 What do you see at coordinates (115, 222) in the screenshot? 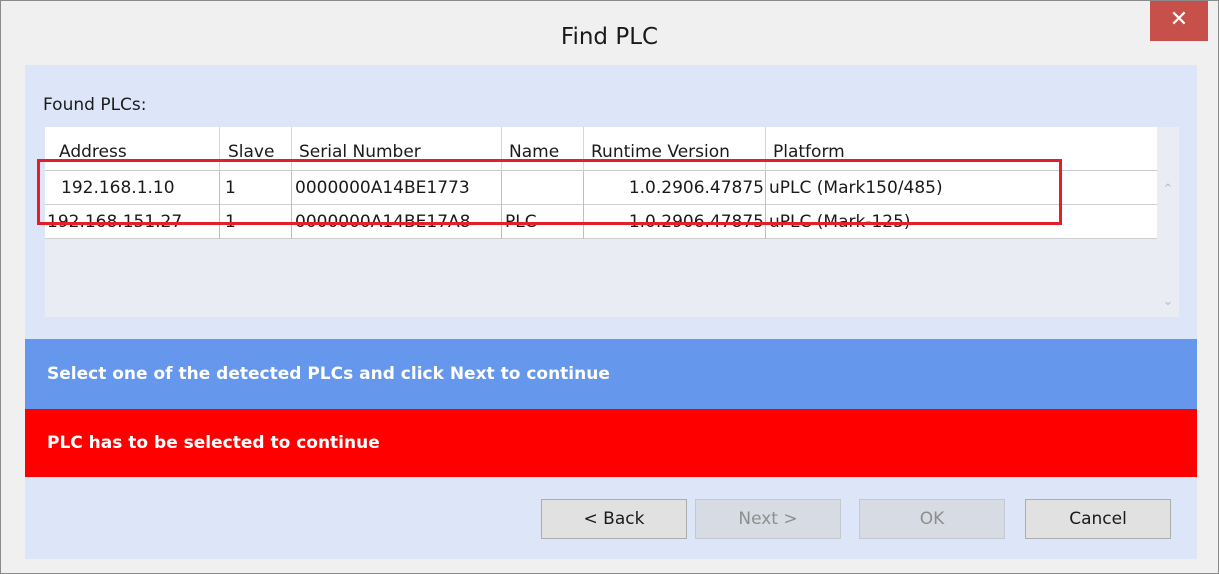
I see `cell-address: 192.168.151.27` at bounding box center [115, 222].